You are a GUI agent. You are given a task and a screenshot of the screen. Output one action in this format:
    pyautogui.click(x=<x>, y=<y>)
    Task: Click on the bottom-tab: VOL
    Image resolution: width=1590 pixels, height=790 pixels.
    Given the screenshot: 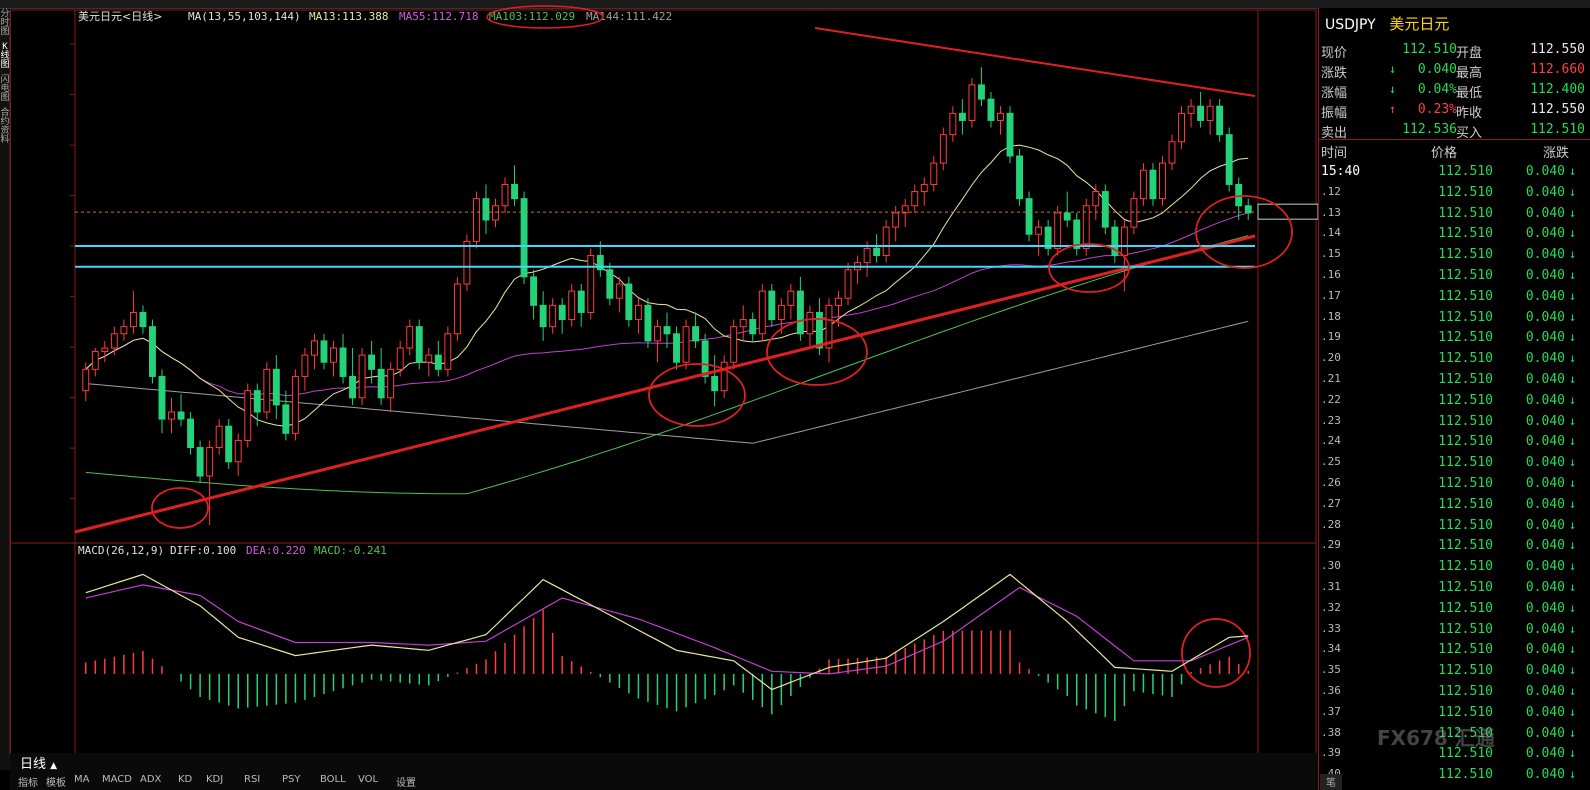 What is the action you would take?
    pyautogui.click(x=368, y=779)
    